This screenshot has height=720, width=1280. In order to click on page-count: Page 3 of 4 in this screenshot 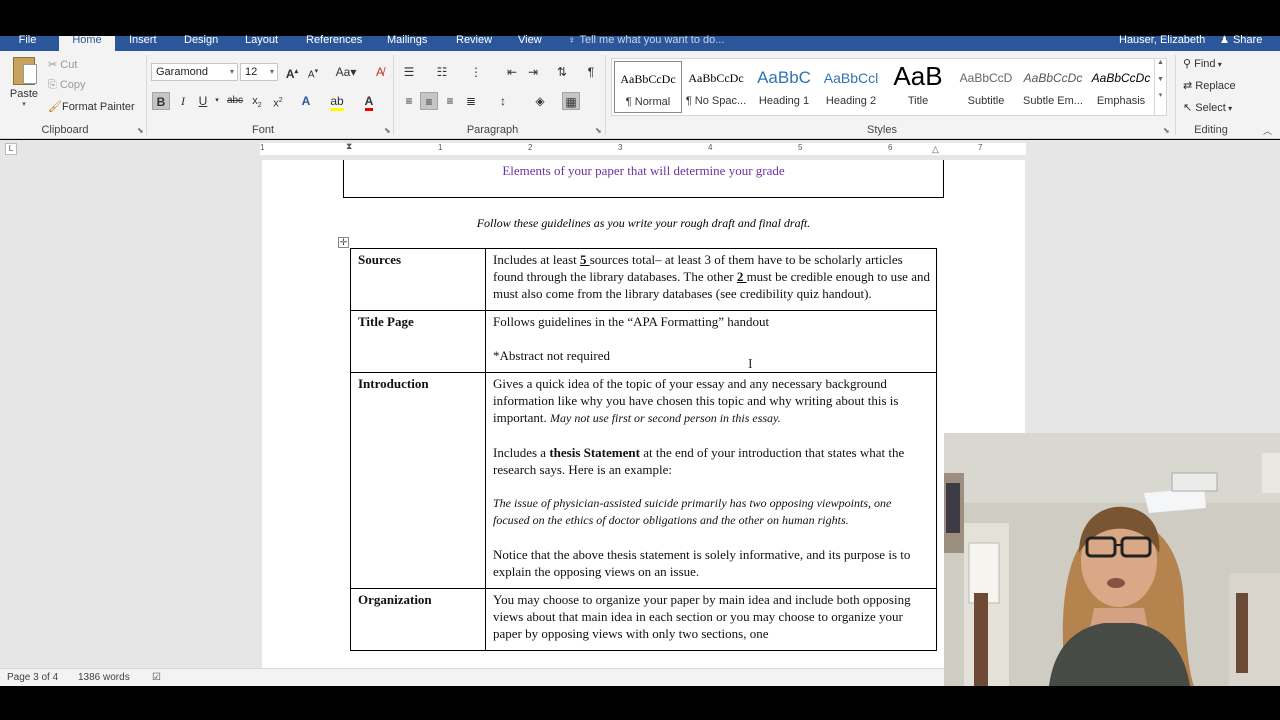, I will do `click(32, 677)`.